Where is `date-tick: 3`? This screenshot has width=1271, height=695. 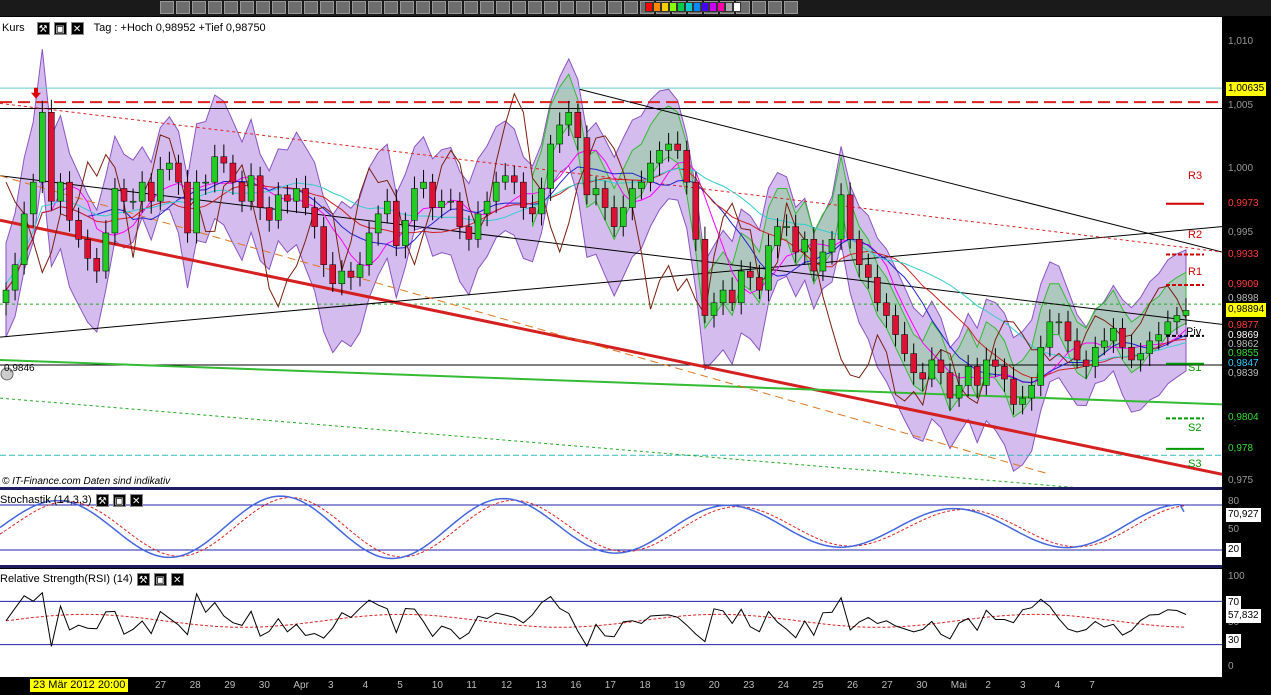 date-tick: 3 is located at coordinates (1023, 685).